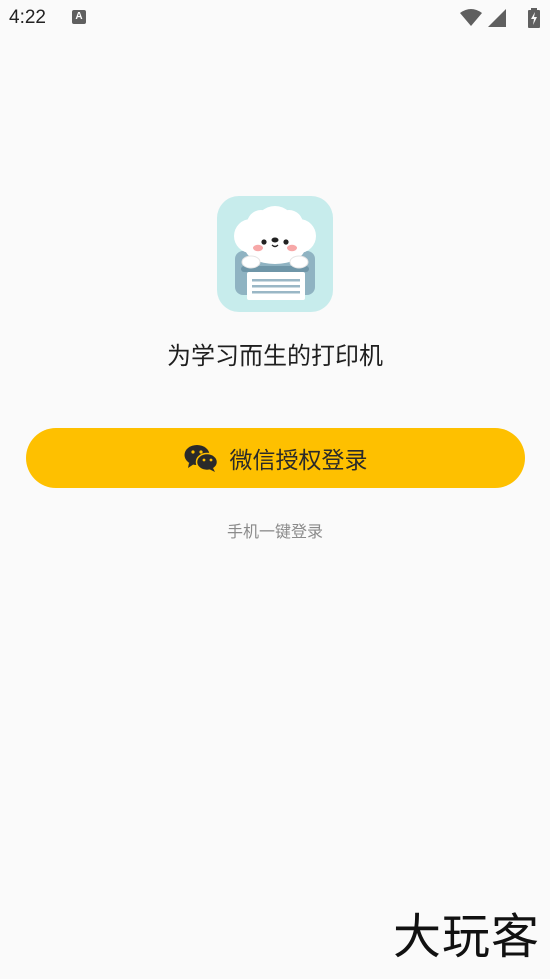 Image resolution: width=550 pixels, height=979 pixels. I want to click on status-bar: 4:22 A, so click(275, 19).